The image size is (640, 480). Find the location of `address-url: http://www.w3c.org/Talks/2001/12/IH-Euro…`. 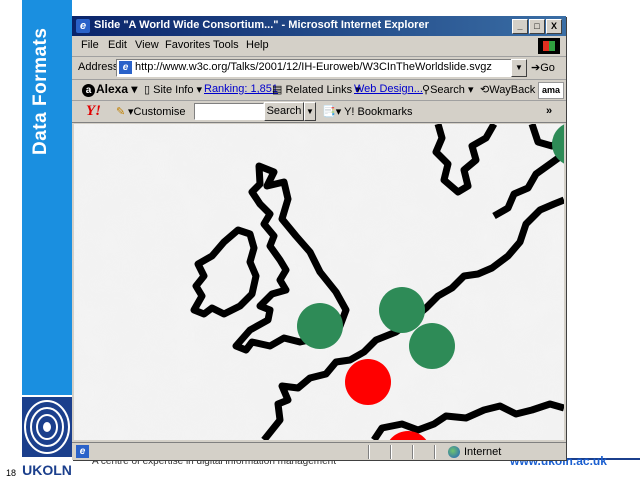

address-url: http://www.w3c.org/Talks/2001/12/IH-Euro… is located at coordinates (313, 67).